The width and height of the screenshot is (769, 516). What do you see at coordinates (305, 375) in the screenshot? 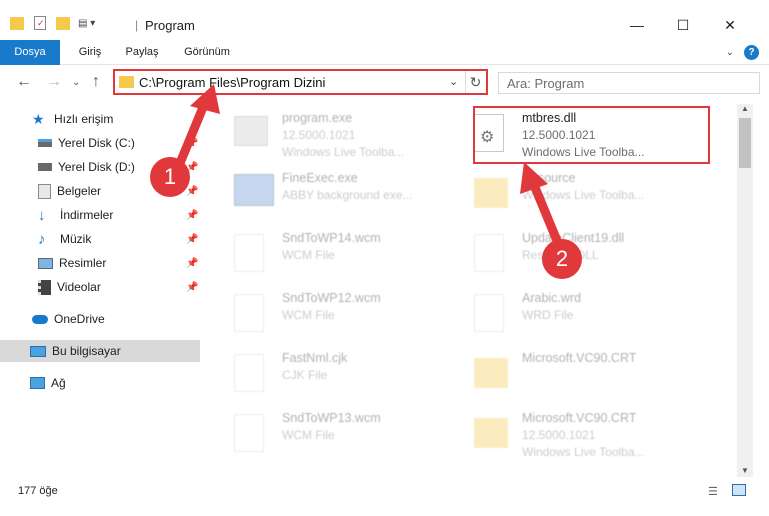
I see `file-type: CJK File` at bounding box center [305, 375].